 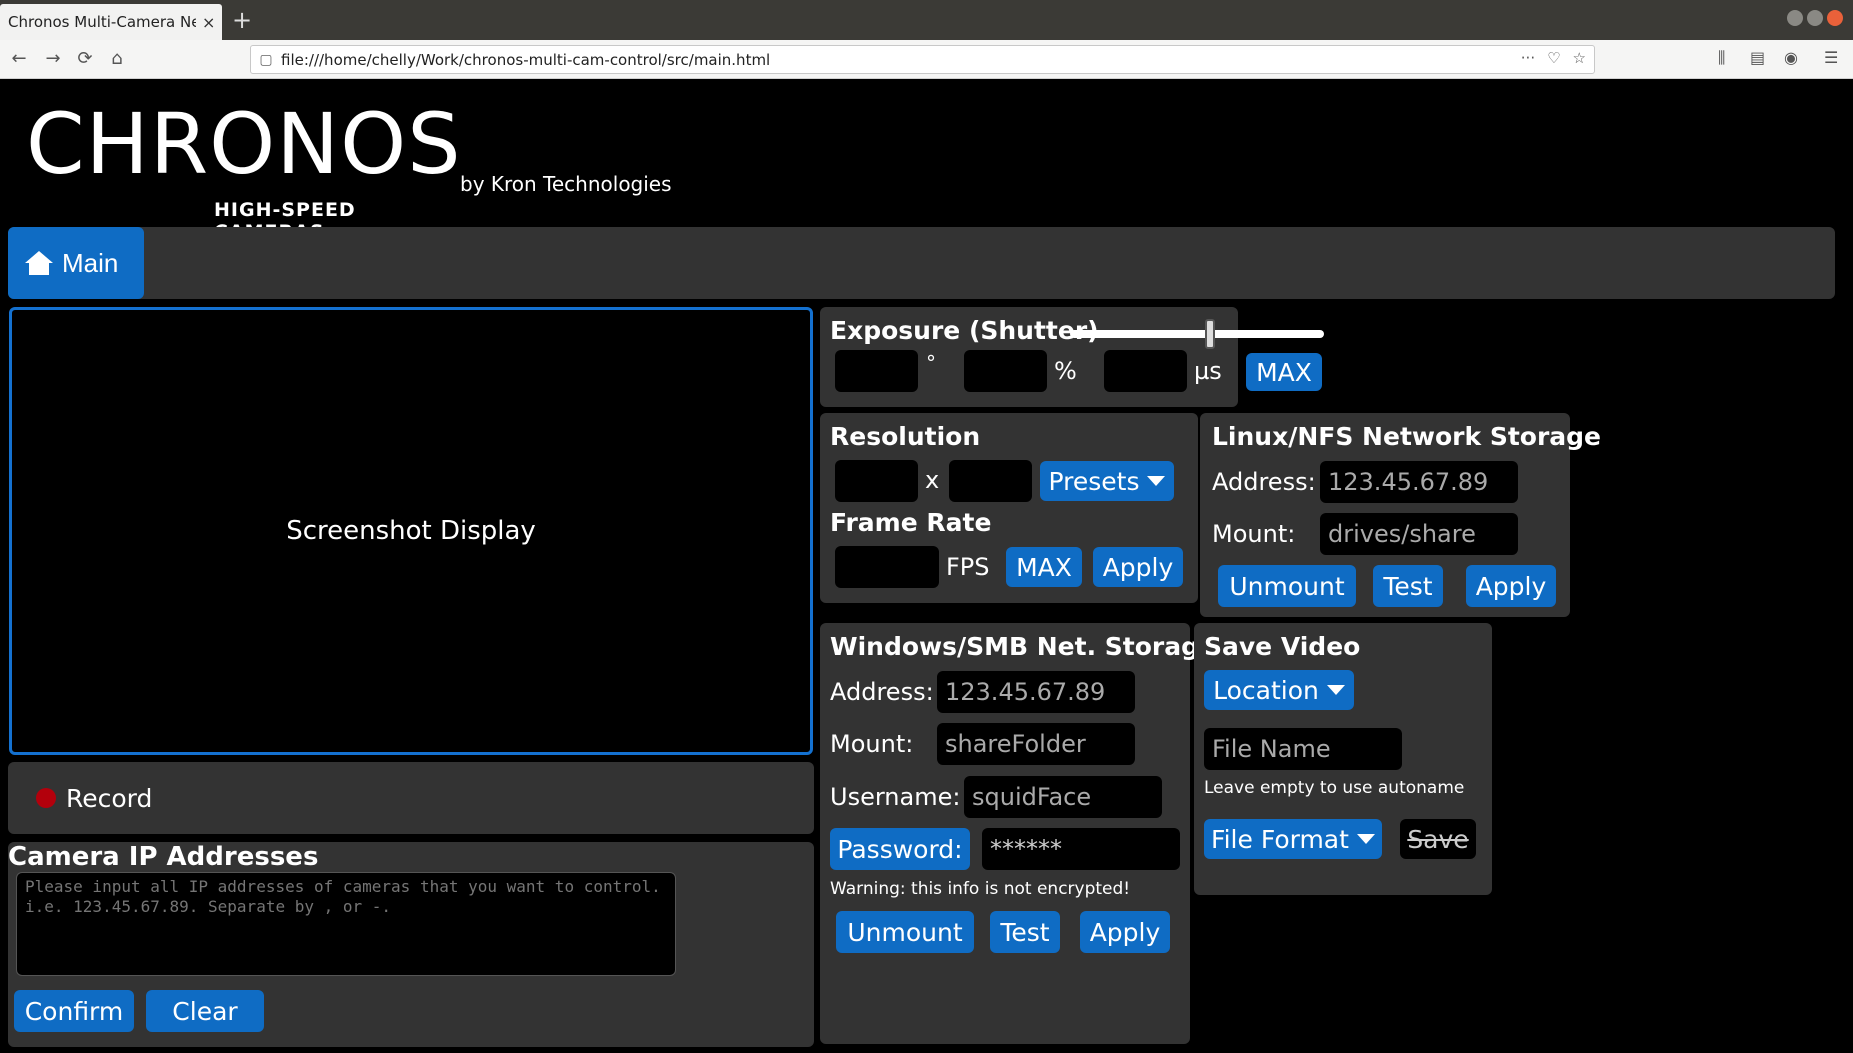 What do you see at coordinates (1757, 57) in the screenshot?
I see `sidebar-icon: ▤` at bounding box center [1757, 57].